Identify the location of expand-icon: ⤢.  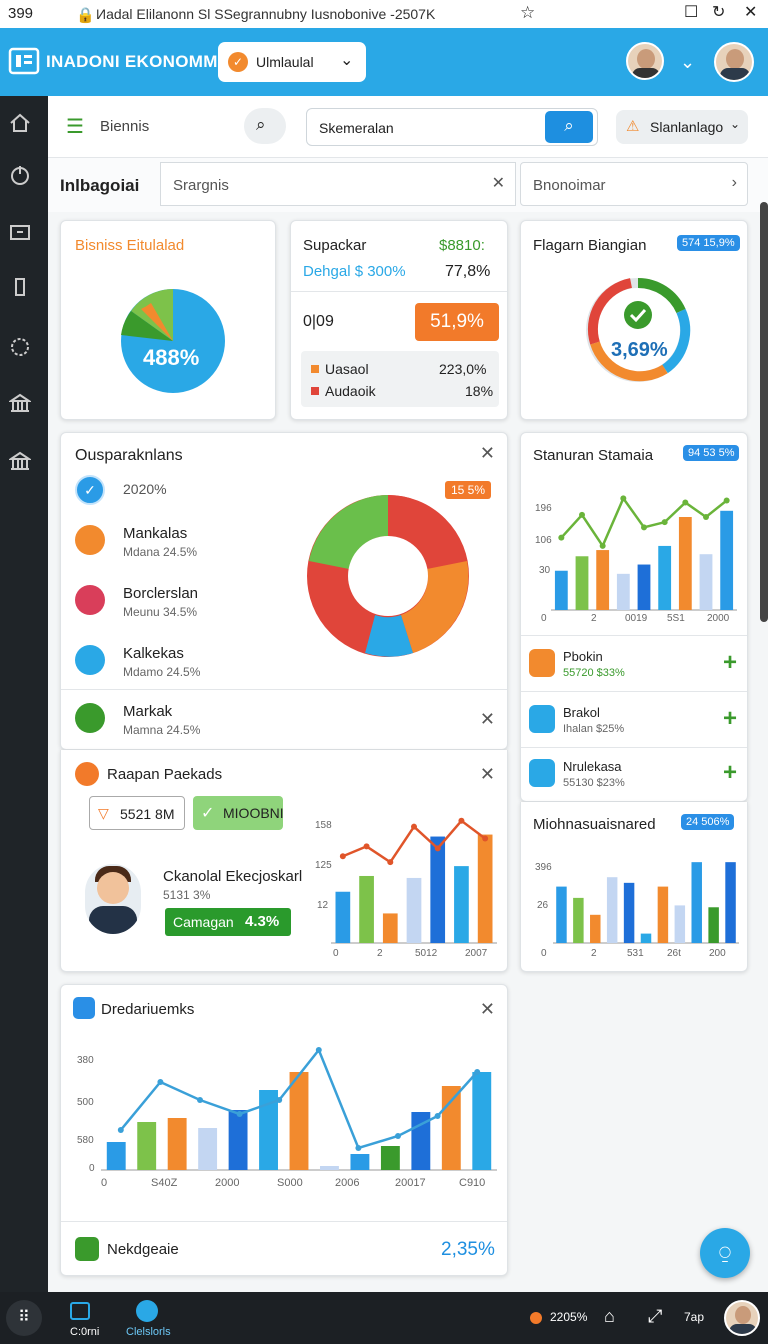
(655, 1316).